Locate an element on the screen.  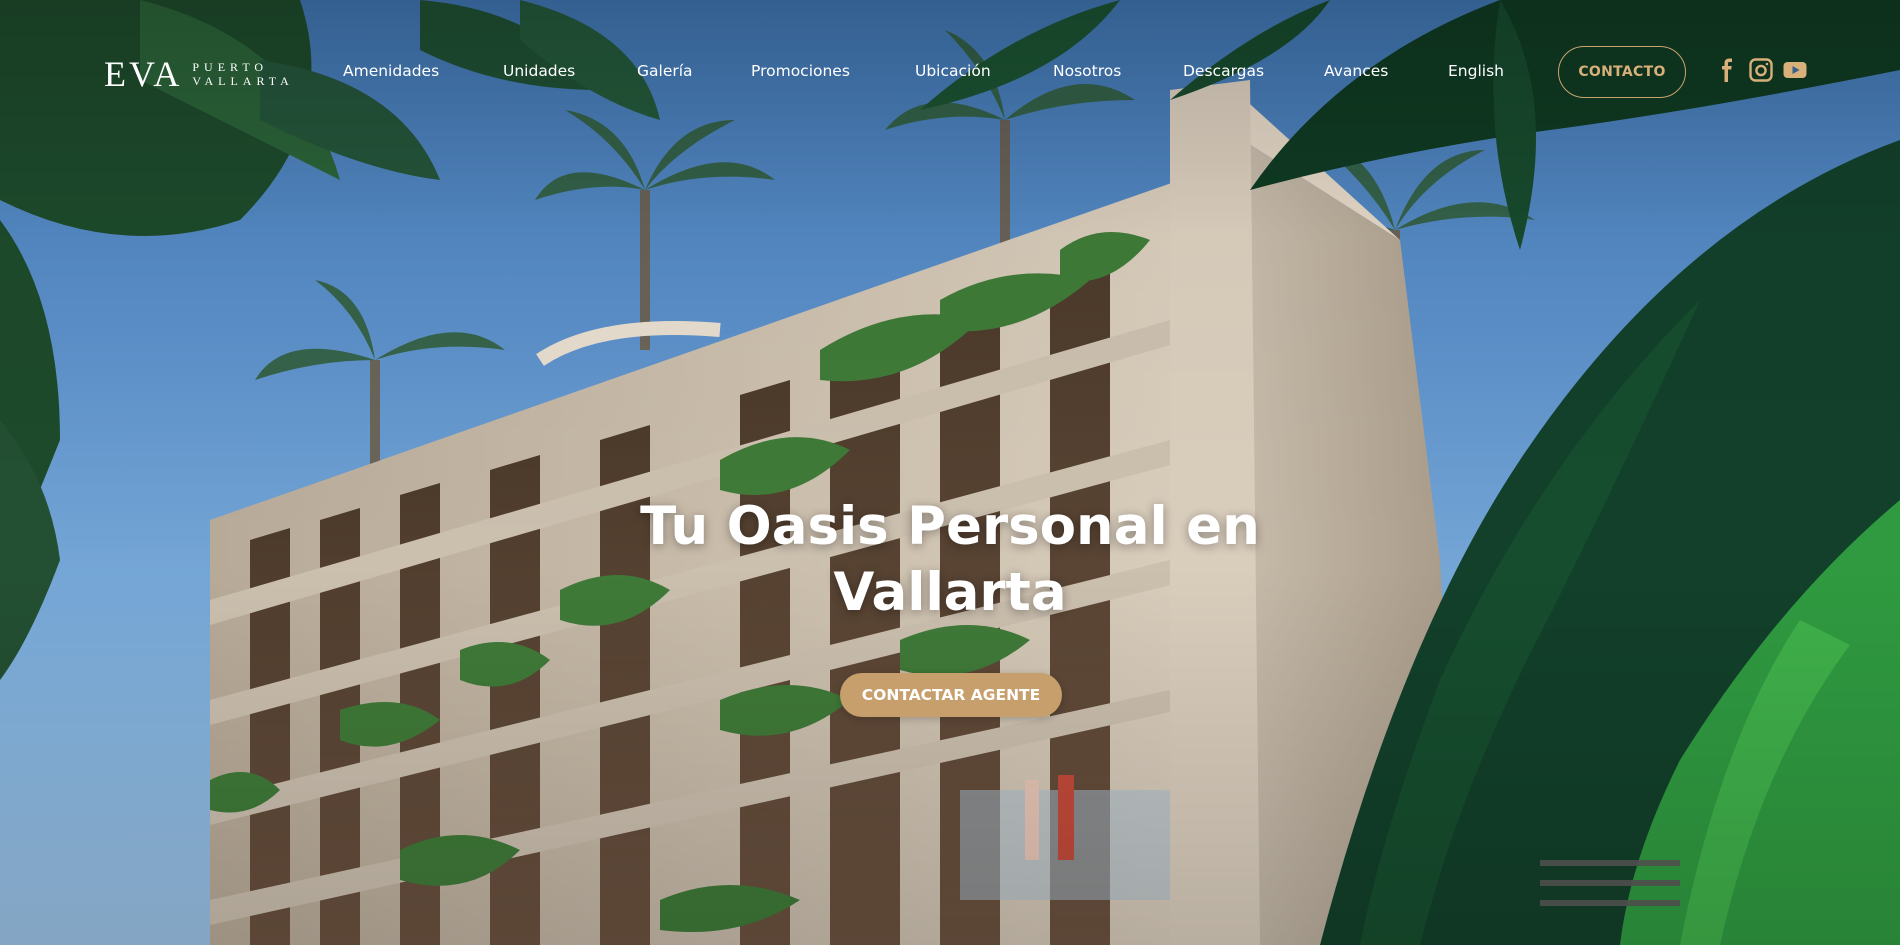
nav-link-descargas: Descargas is located at coordinates (1223, 71).